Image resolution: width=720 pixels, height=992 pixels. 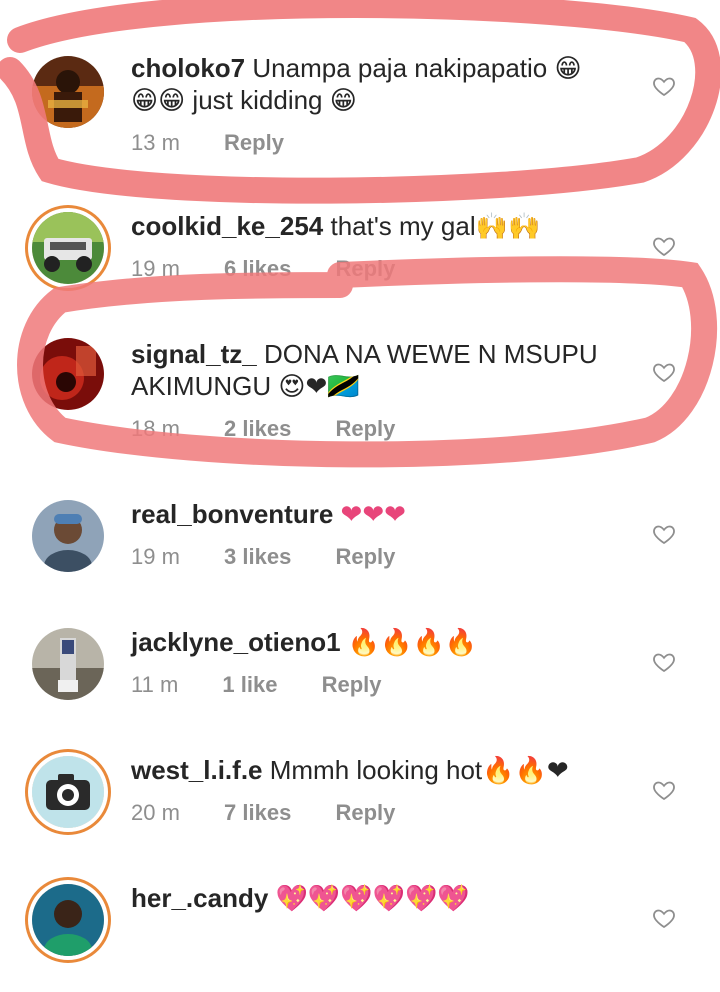 I want to click on outdoor-avatar-icon, so click(x=68, y=664).